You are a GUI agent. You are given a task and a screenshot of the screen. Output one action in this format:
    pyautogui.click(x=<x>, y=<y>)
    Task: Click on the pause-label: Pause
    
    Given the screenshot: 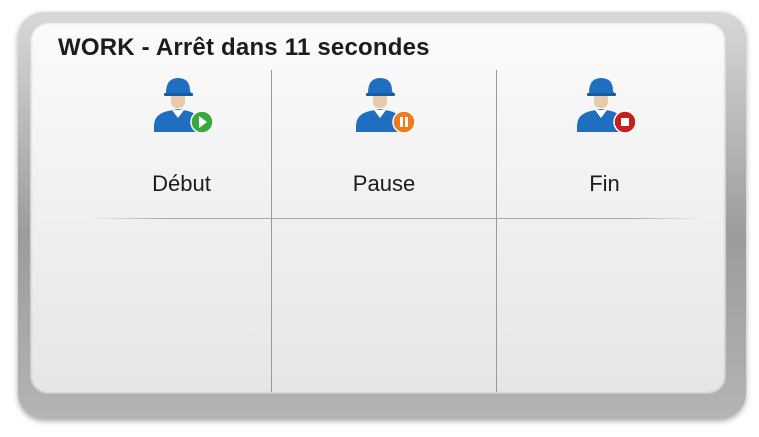 What is the action you would take?
    pyautogui.click(x=384, y=183)
    